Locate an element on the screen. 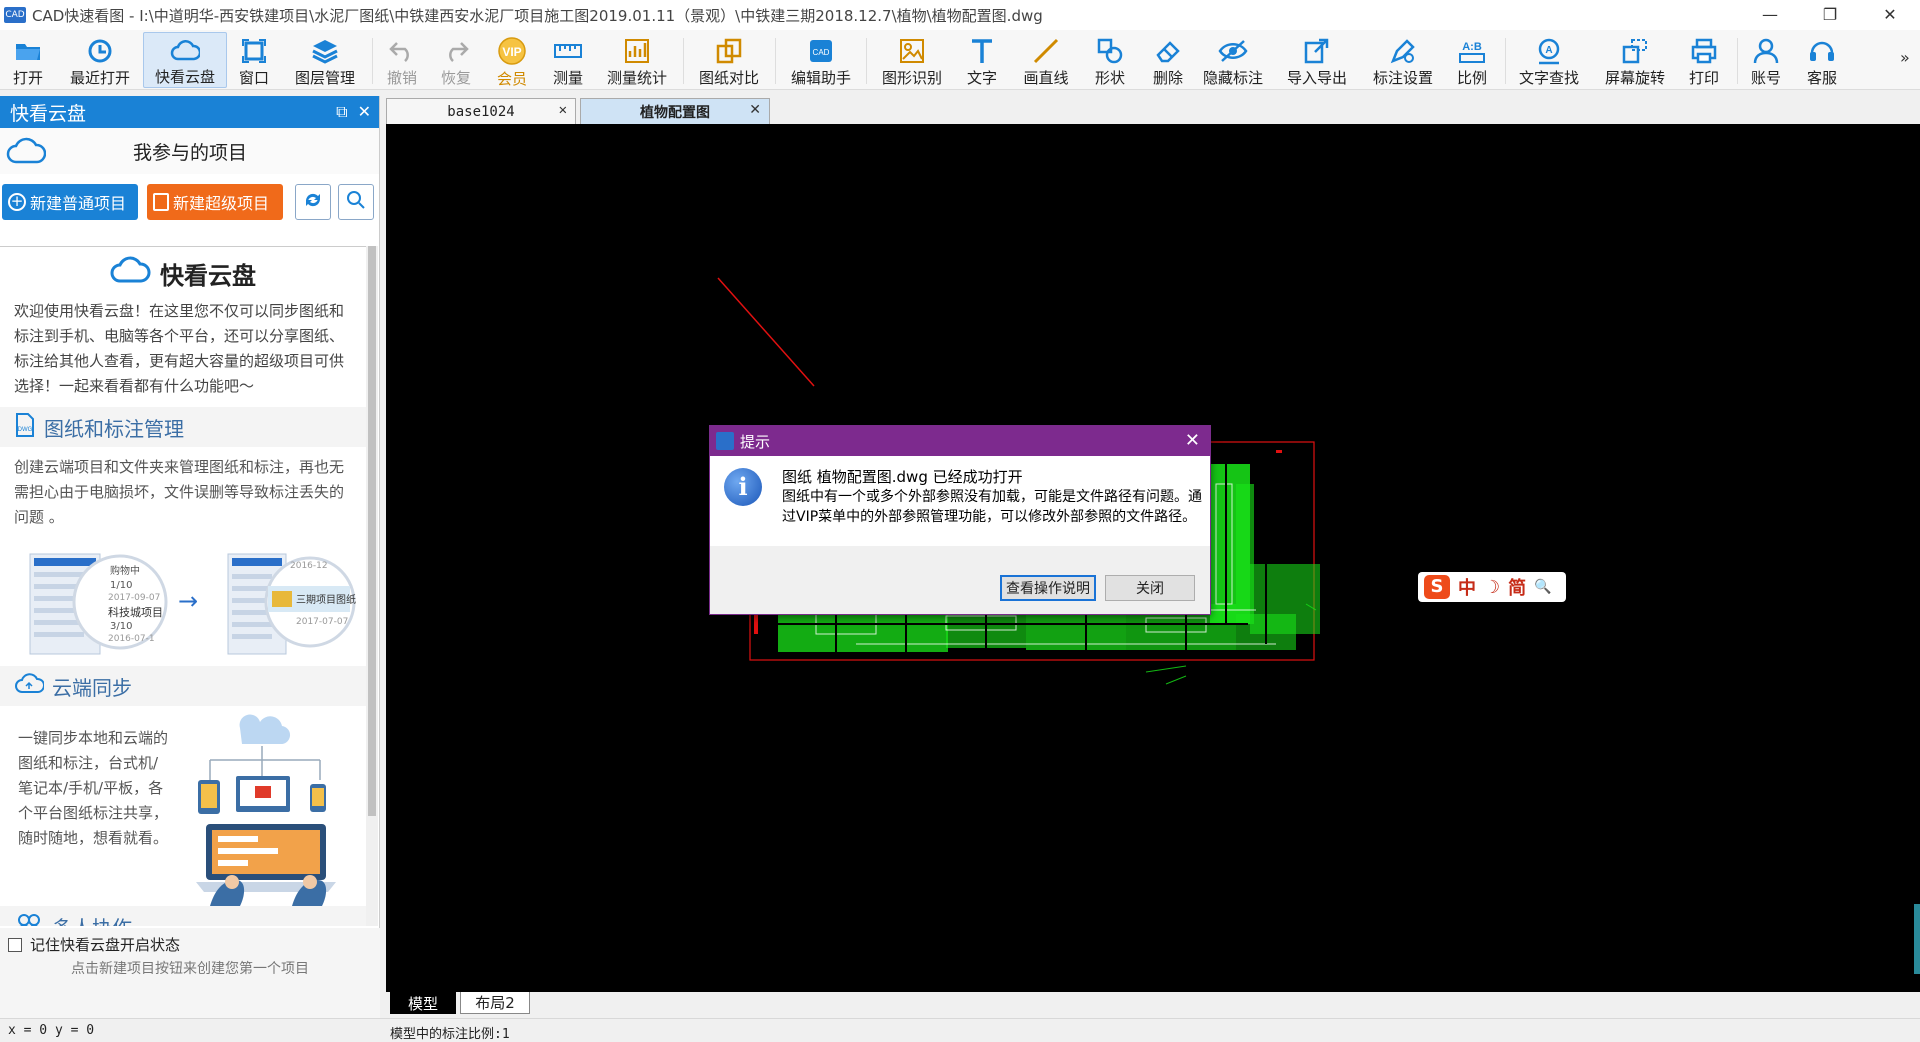  toolbar-delete-button: 删除 is located at coordinates (1168, 60).